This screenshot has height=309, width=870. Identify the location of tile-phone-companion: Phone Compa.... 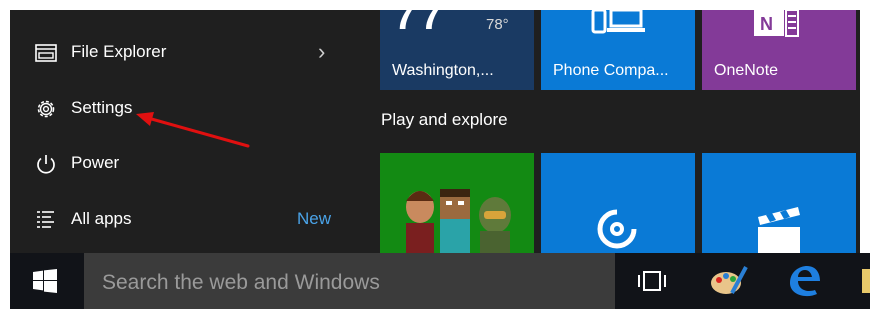
(618, 50).